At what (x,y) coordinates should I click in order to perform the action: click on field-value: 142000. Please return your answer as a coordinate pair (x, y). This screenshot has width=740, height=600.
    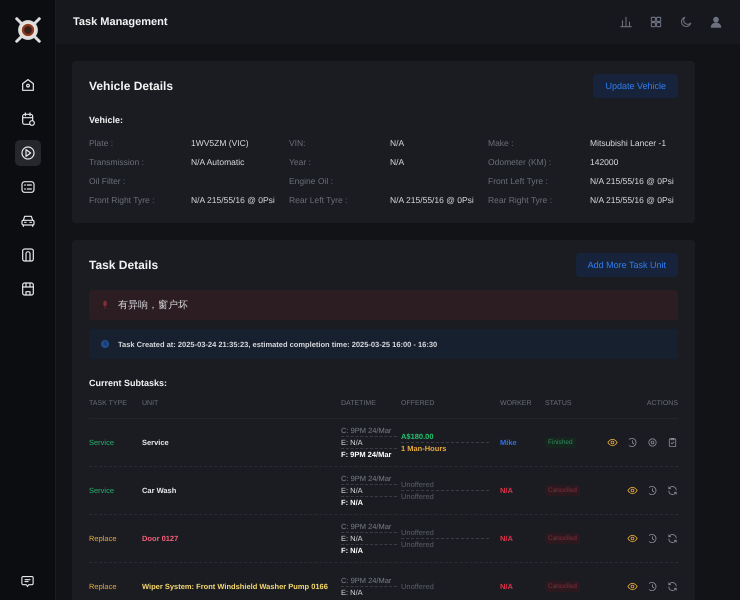
    Looking at the image, I should click on (605, 162).